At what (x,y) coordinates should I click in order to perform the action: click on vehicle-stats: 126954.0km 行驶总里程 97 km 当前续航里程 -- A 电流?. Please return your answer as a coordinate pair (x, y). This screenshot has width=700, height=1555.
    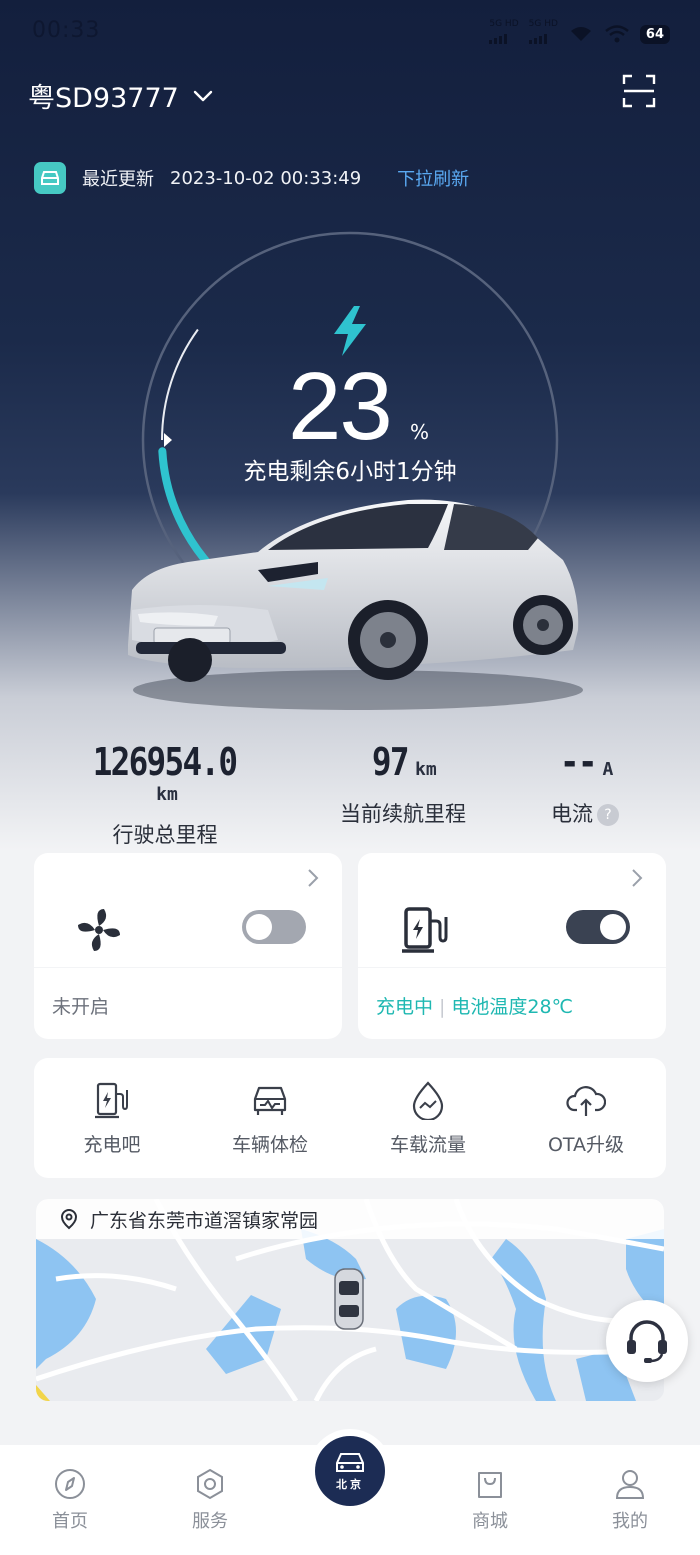
    Looking at the image, I should click on (350, 793).